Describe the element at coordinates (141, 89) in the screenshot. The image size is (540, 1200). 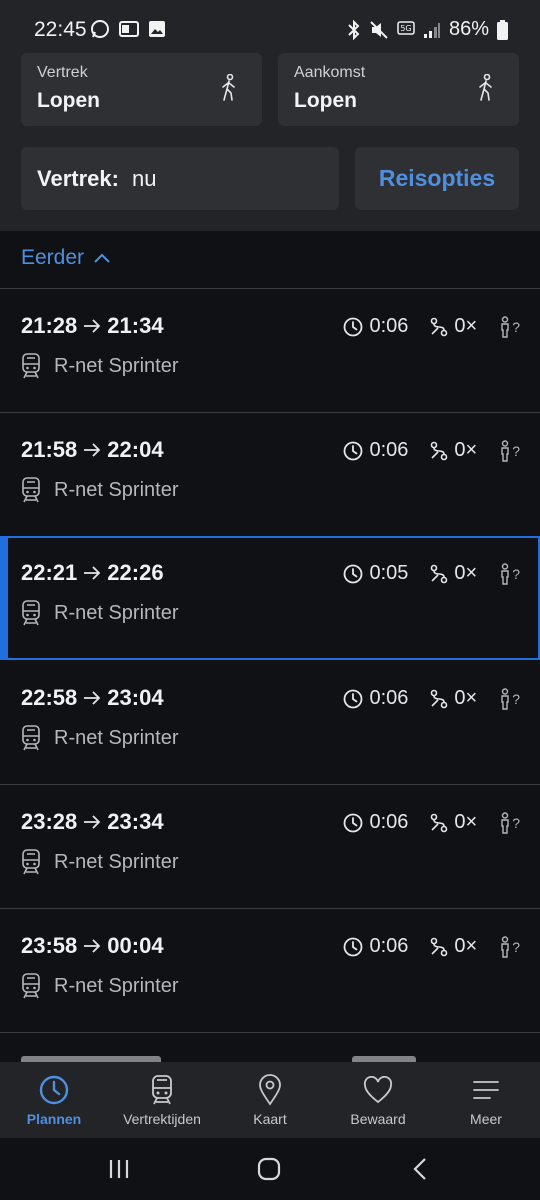
I see `departure-location-field: Vertrek Lopen` at that location.